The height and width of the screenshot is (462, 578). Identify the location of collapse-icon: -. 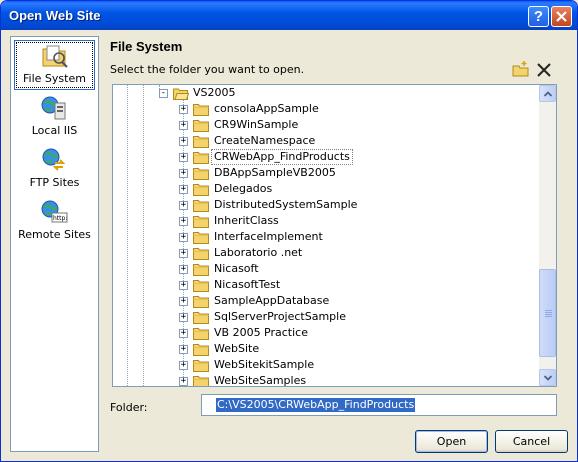
(163, 93).